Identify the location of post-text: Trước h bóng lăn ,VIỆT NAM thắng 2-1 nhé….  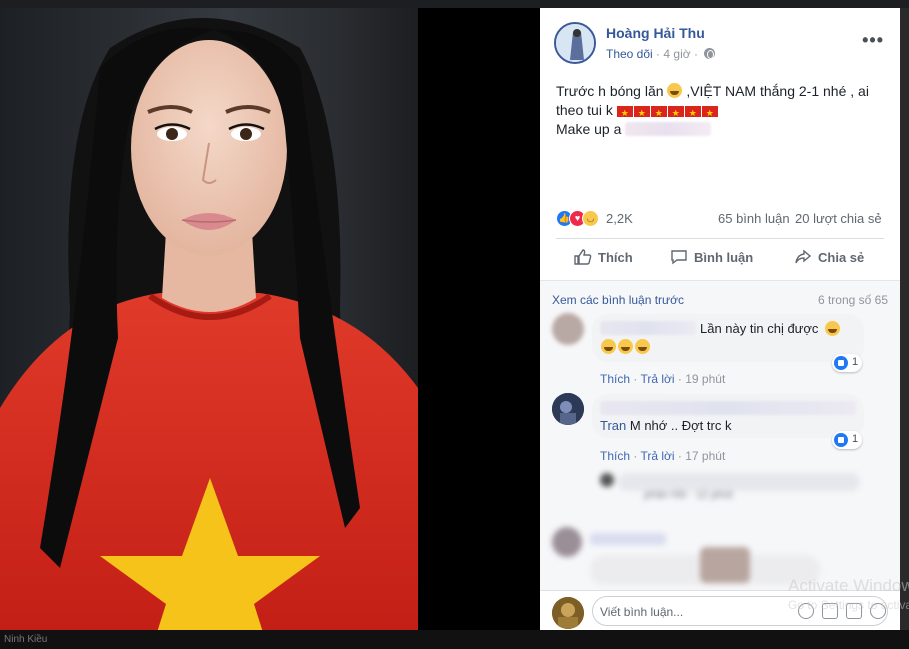
(721, 110).